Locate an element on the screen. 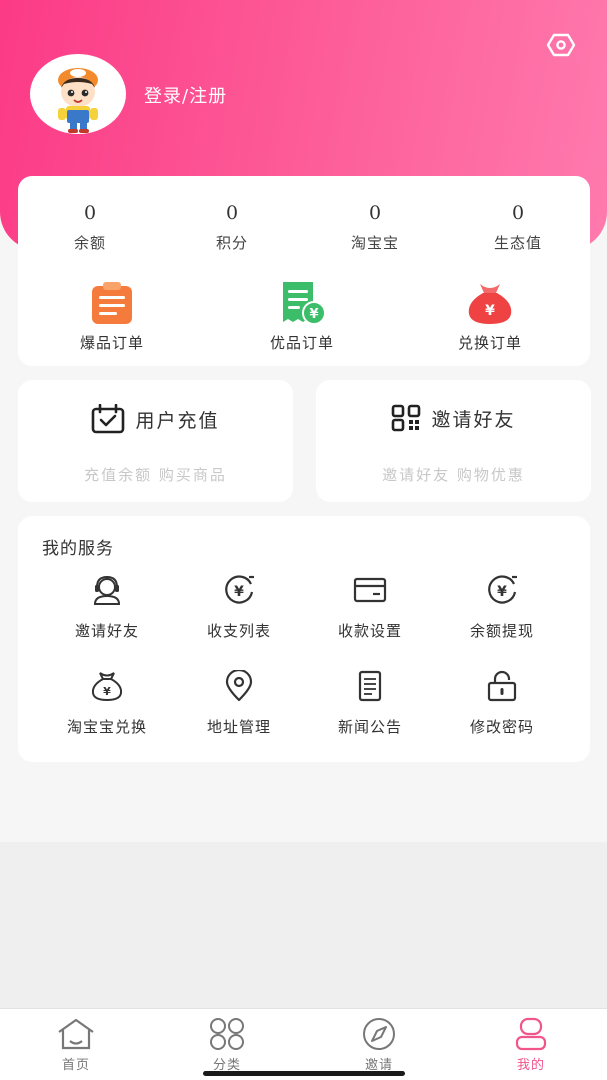 The width and height of the screenshot is (607, 1080). order-label: 兑换订单 is located at coordinates (489, 343).